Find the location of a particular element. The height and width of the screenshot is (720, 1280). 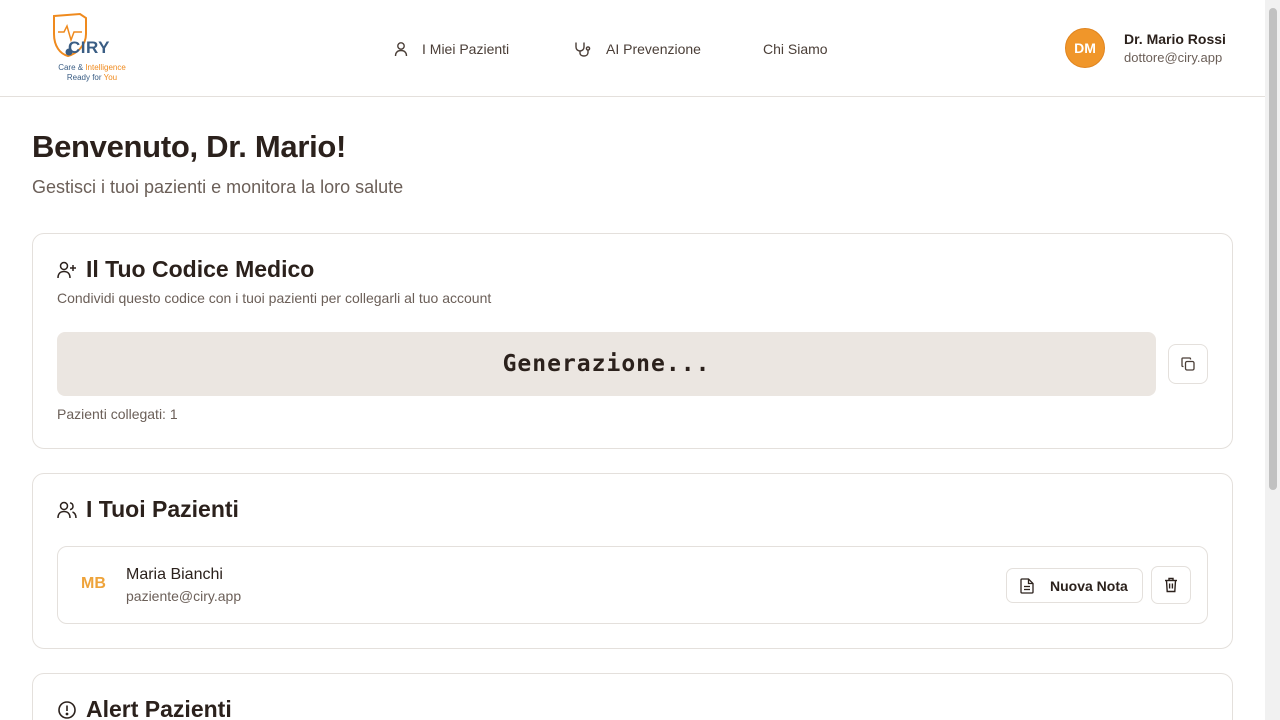

nav-my-patients-label: I Miei Pazienti is located at coordinates (466, 48).